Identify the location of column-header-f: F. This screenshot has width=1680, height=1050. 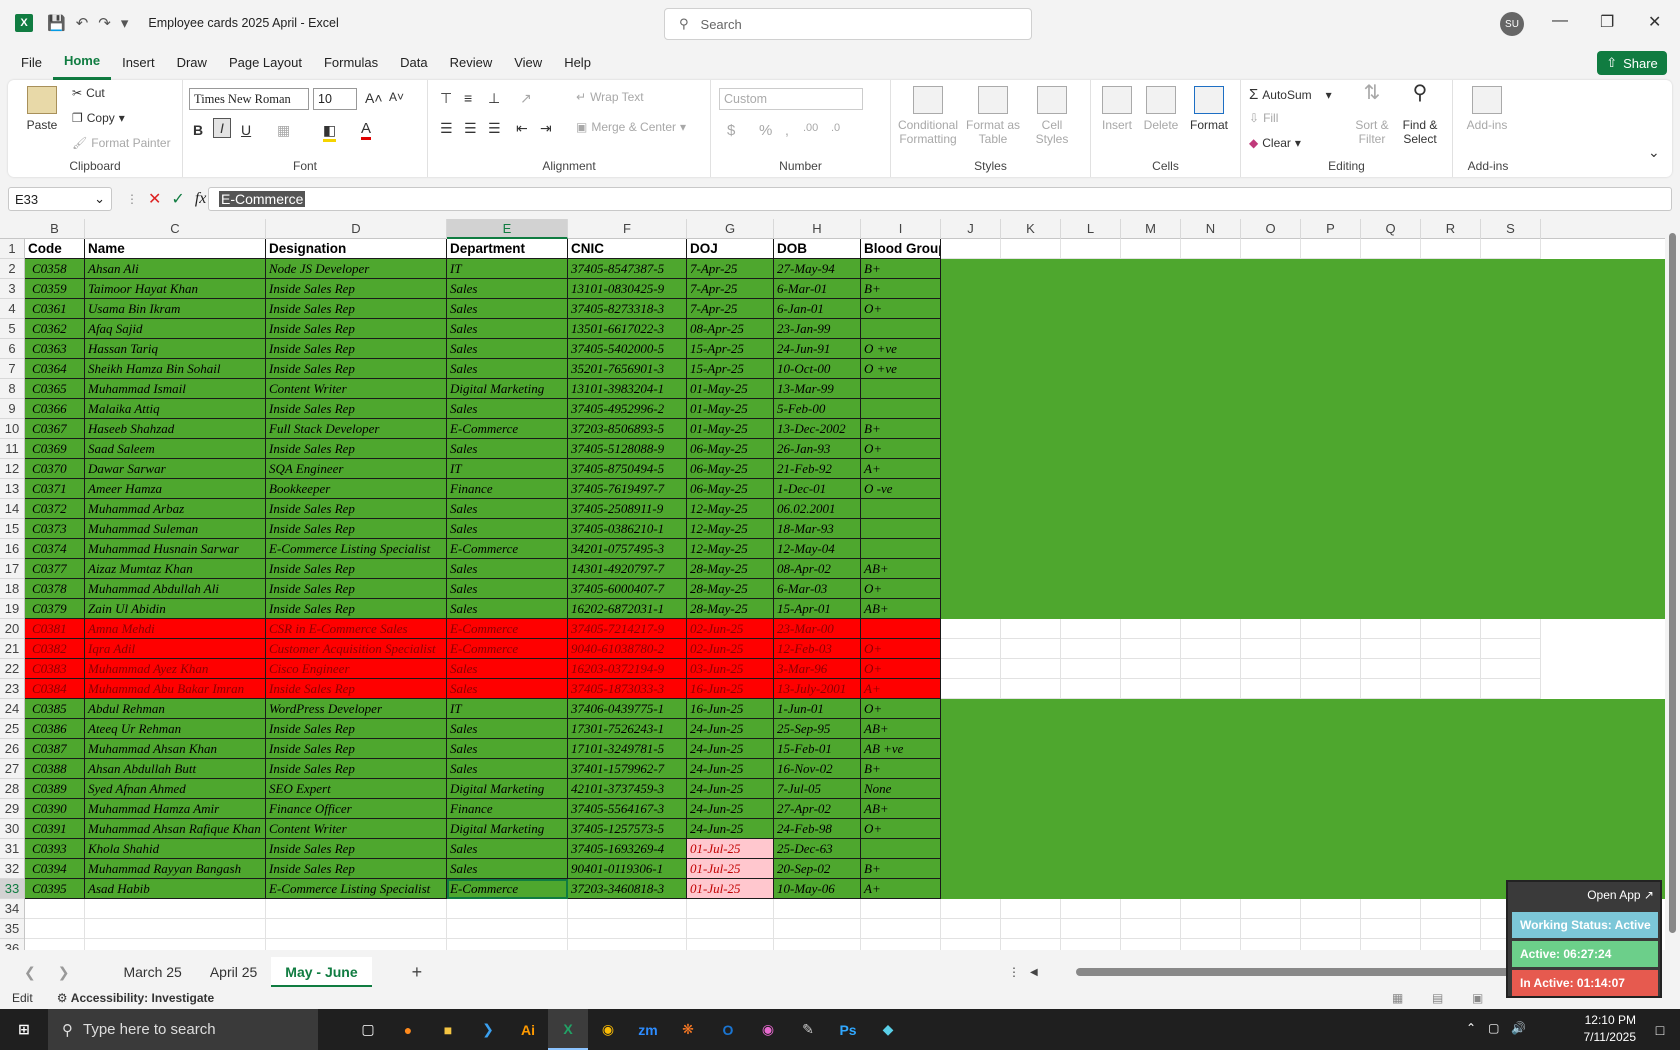
(627, 229).